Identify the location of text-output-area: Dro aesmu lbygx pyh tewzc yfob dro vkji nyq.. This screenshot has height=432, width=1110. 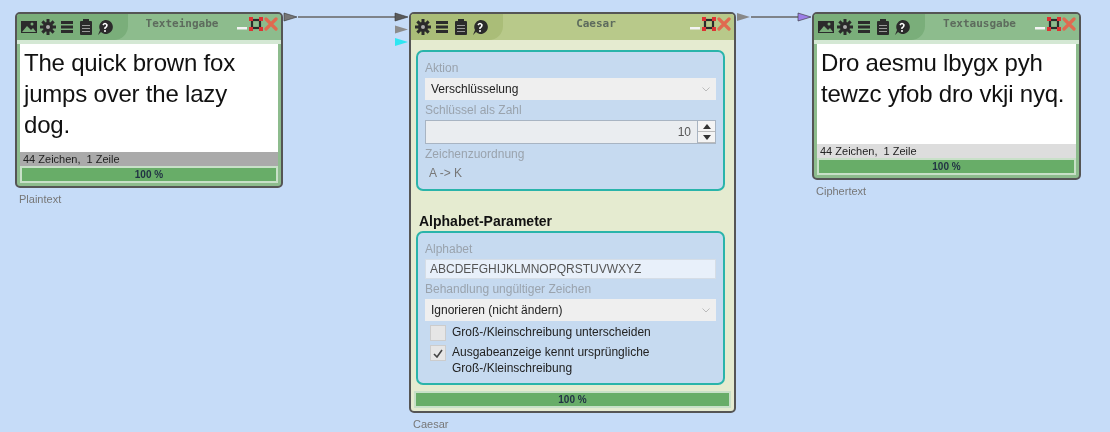
(946, 94).